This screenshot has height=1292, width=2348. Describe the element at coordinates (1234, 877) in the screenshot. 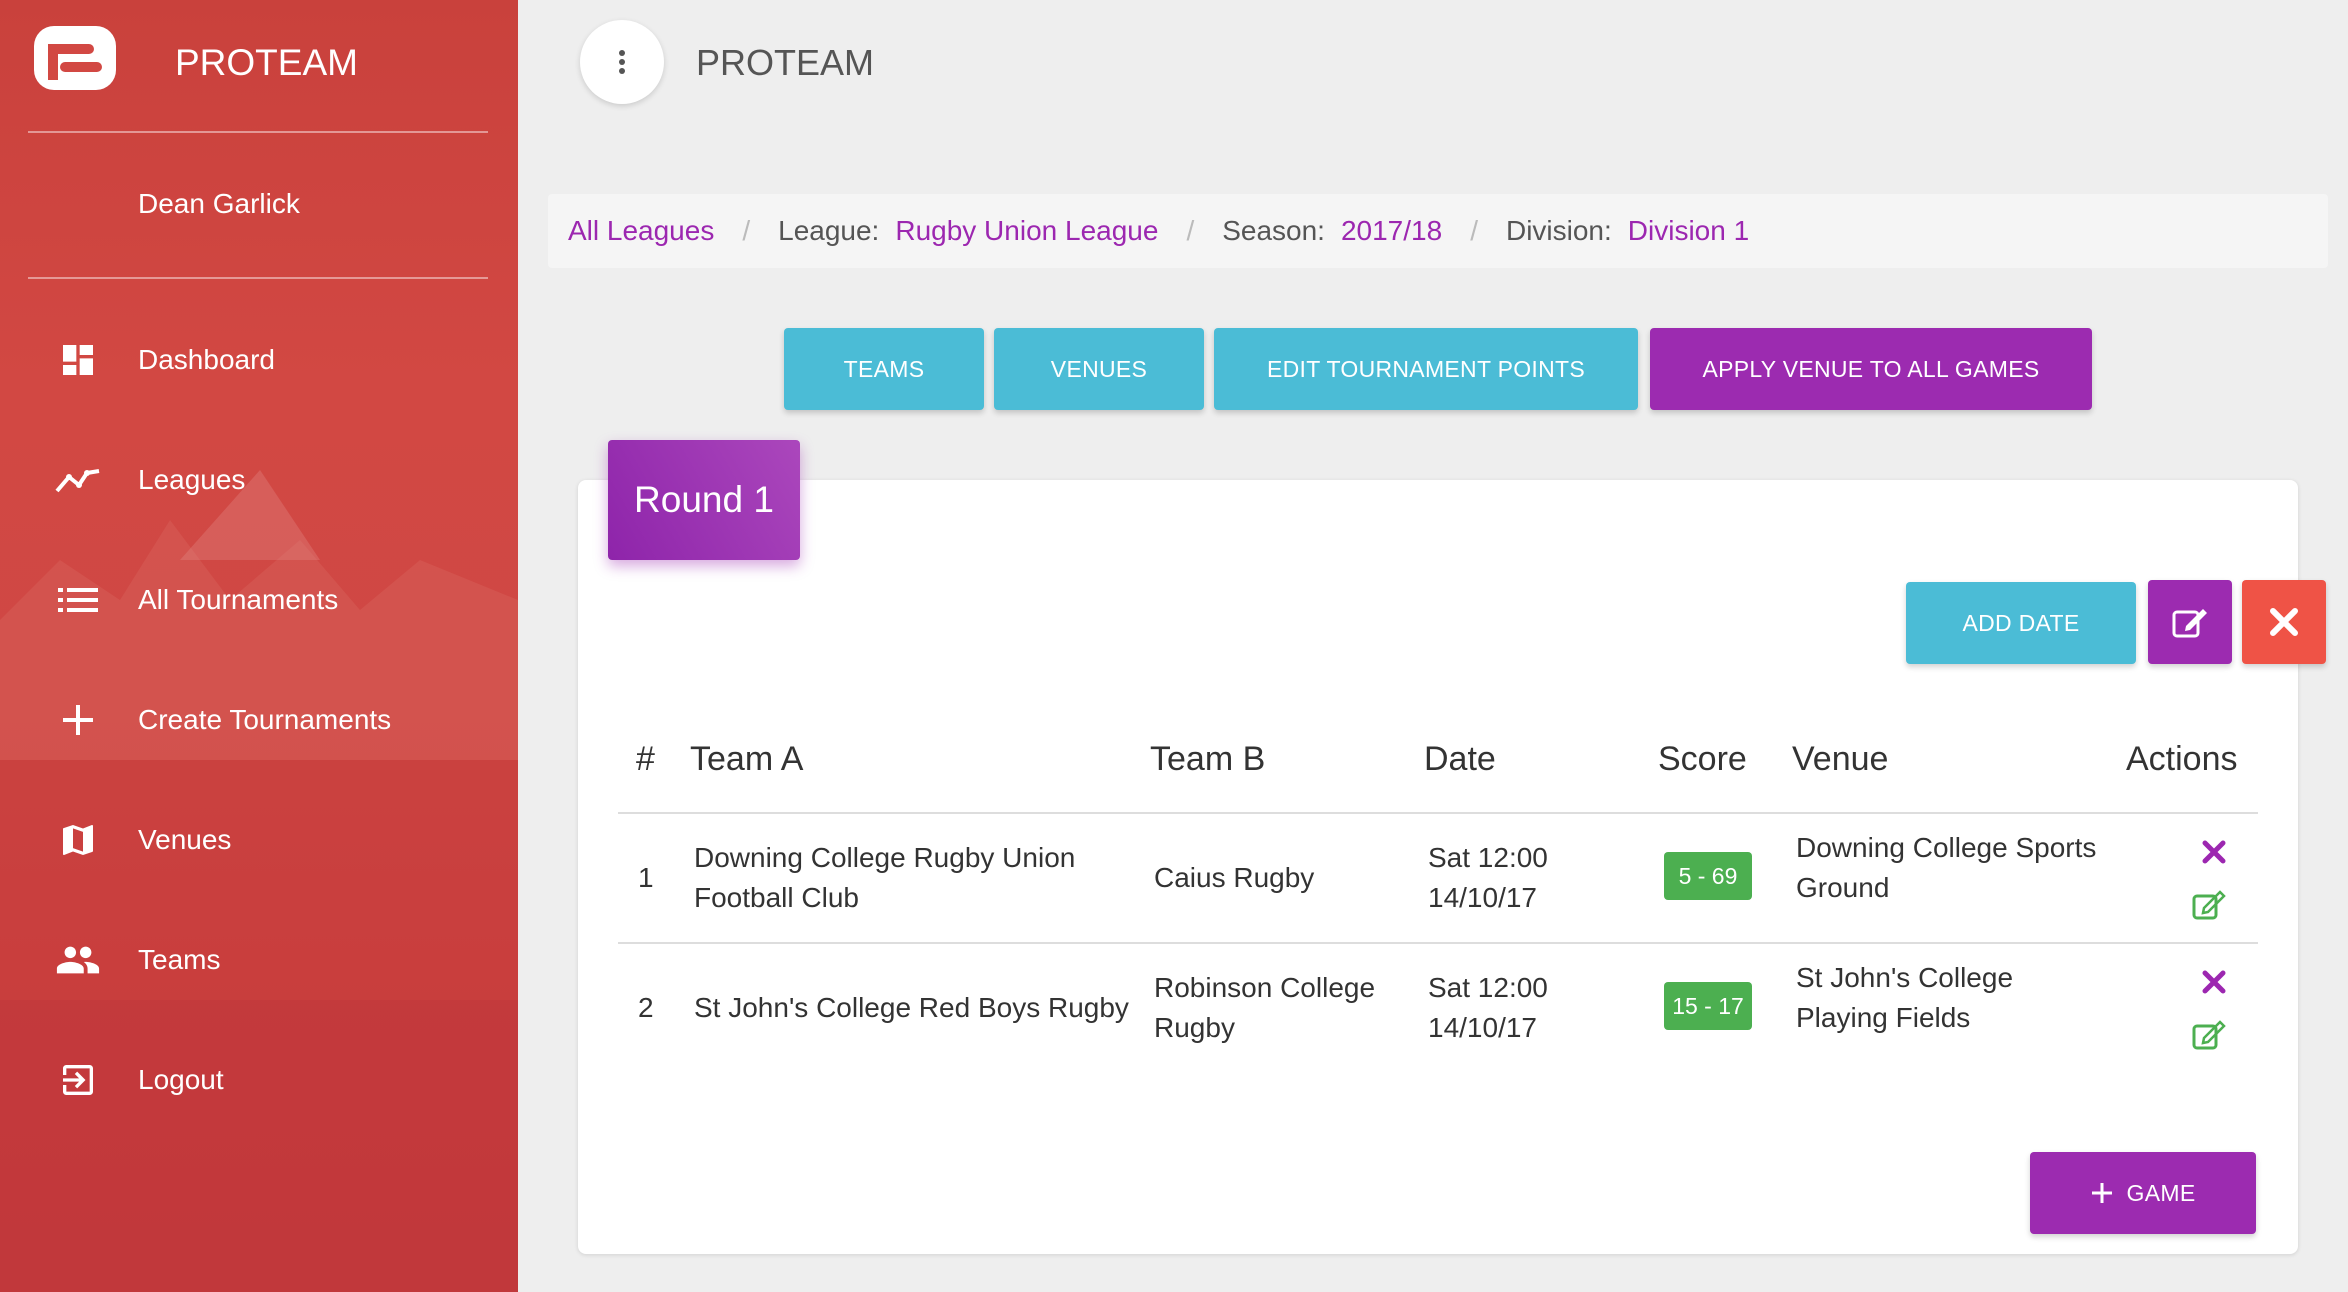

I see `team-b: Caius Rugby` at that location.